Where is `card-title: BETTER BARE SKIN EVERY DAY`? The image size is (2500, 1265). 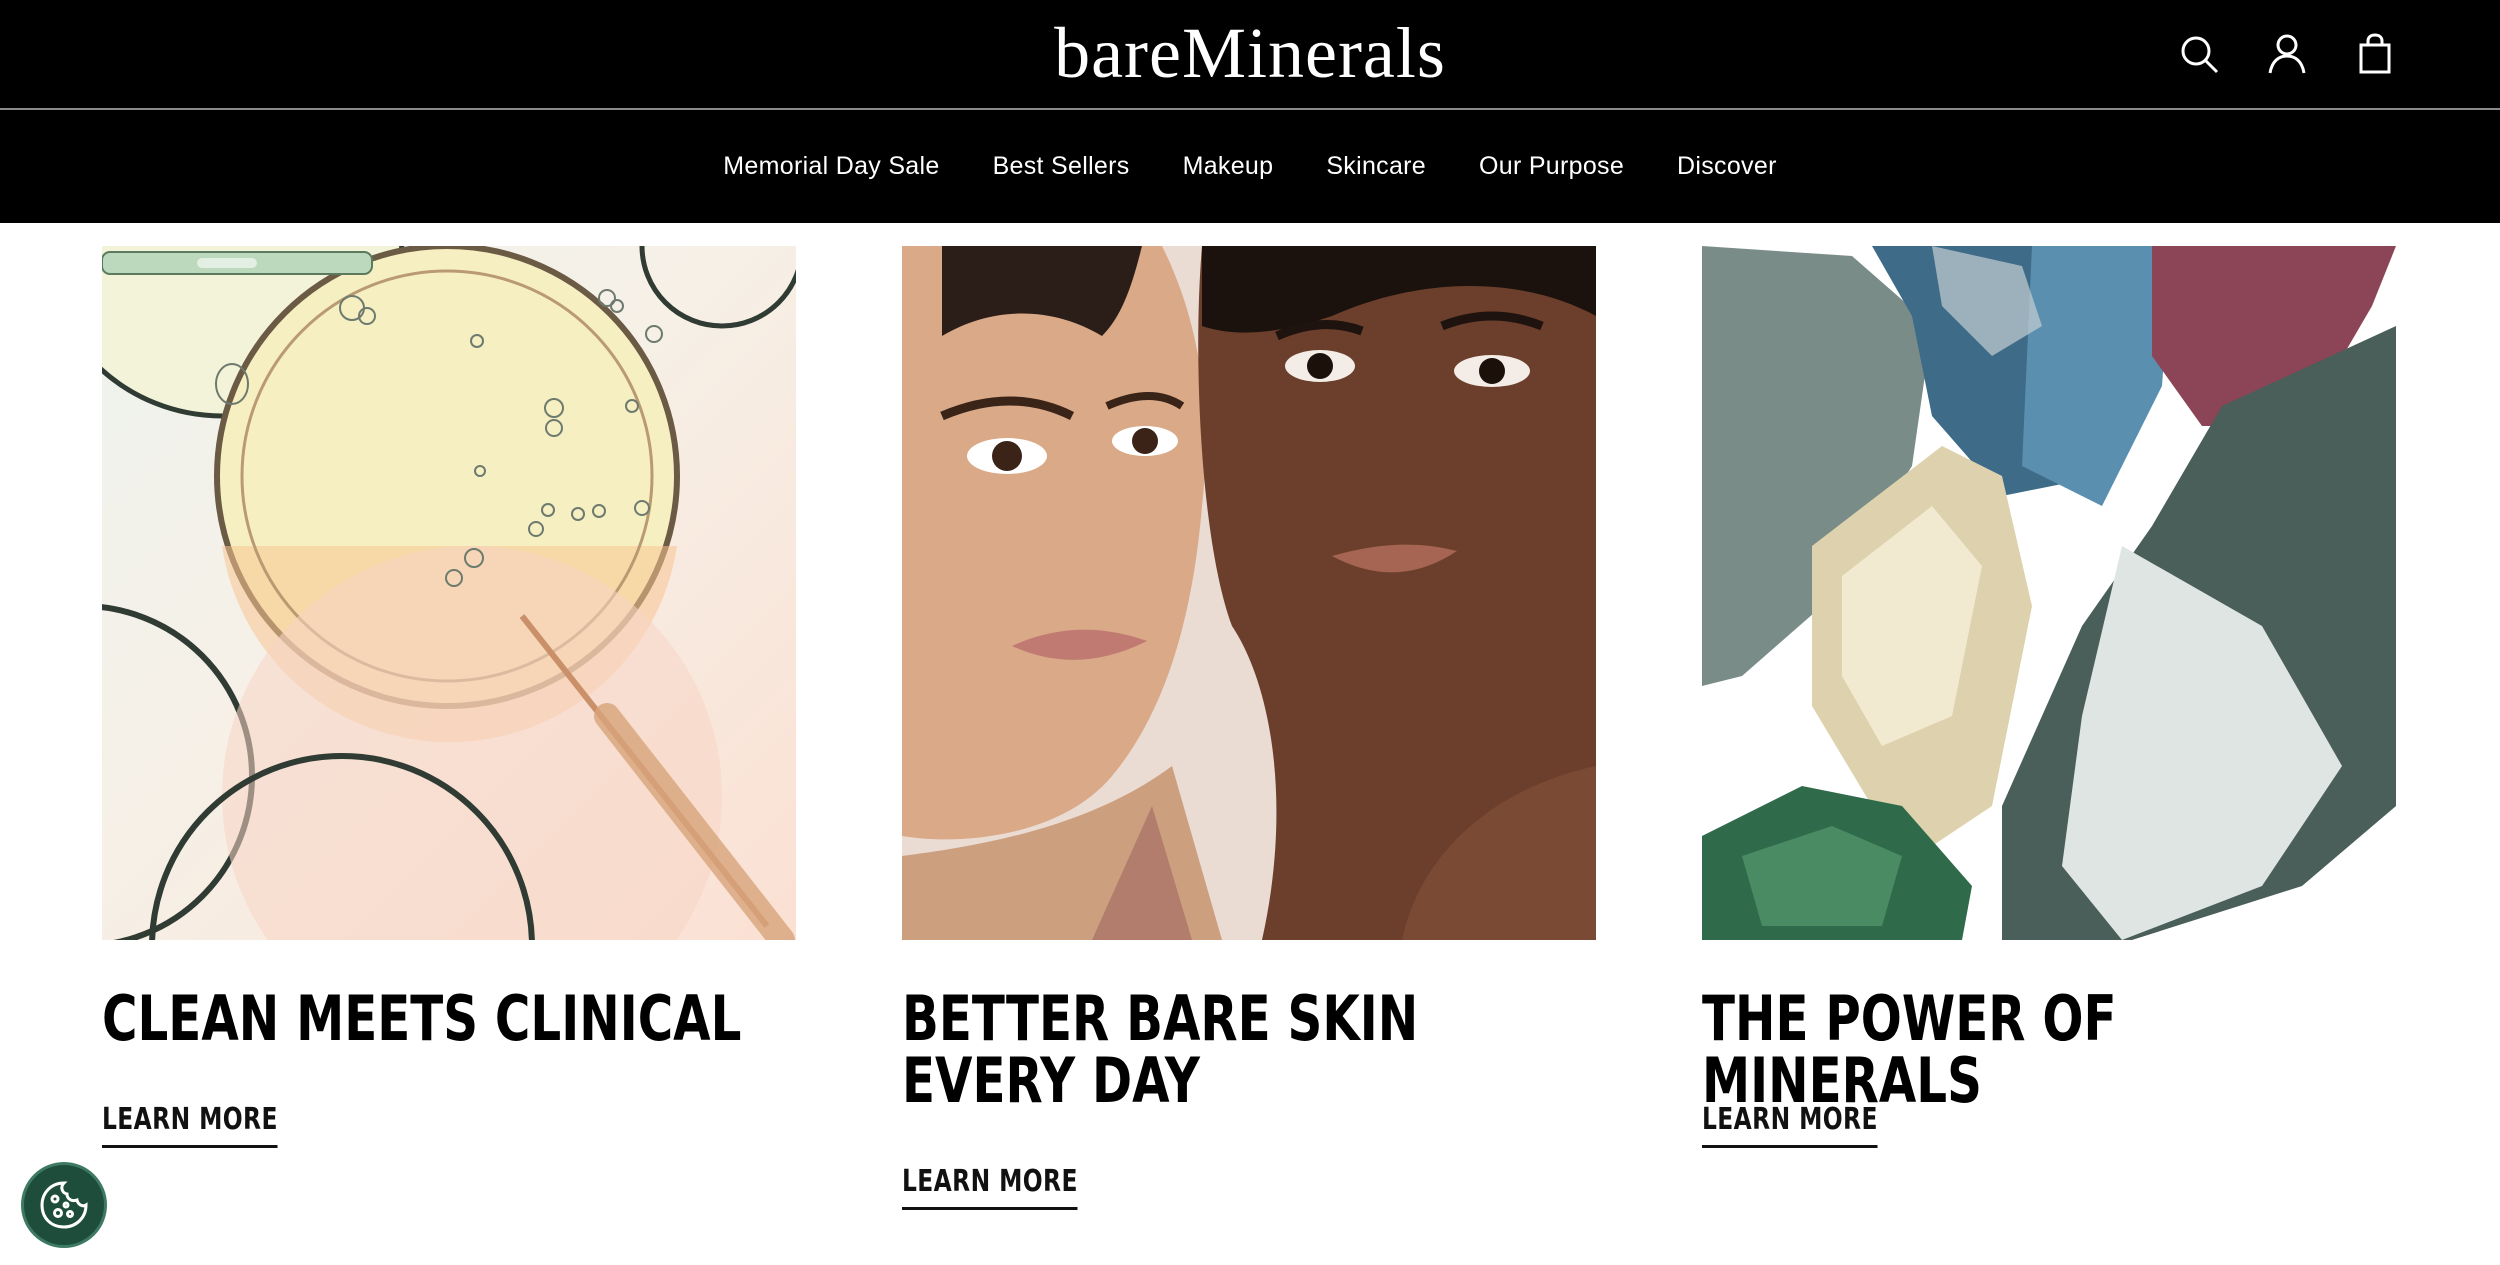 card-title: BETTER BARE SKIN EVERY DAY is located at coordinates (1160, 1049).